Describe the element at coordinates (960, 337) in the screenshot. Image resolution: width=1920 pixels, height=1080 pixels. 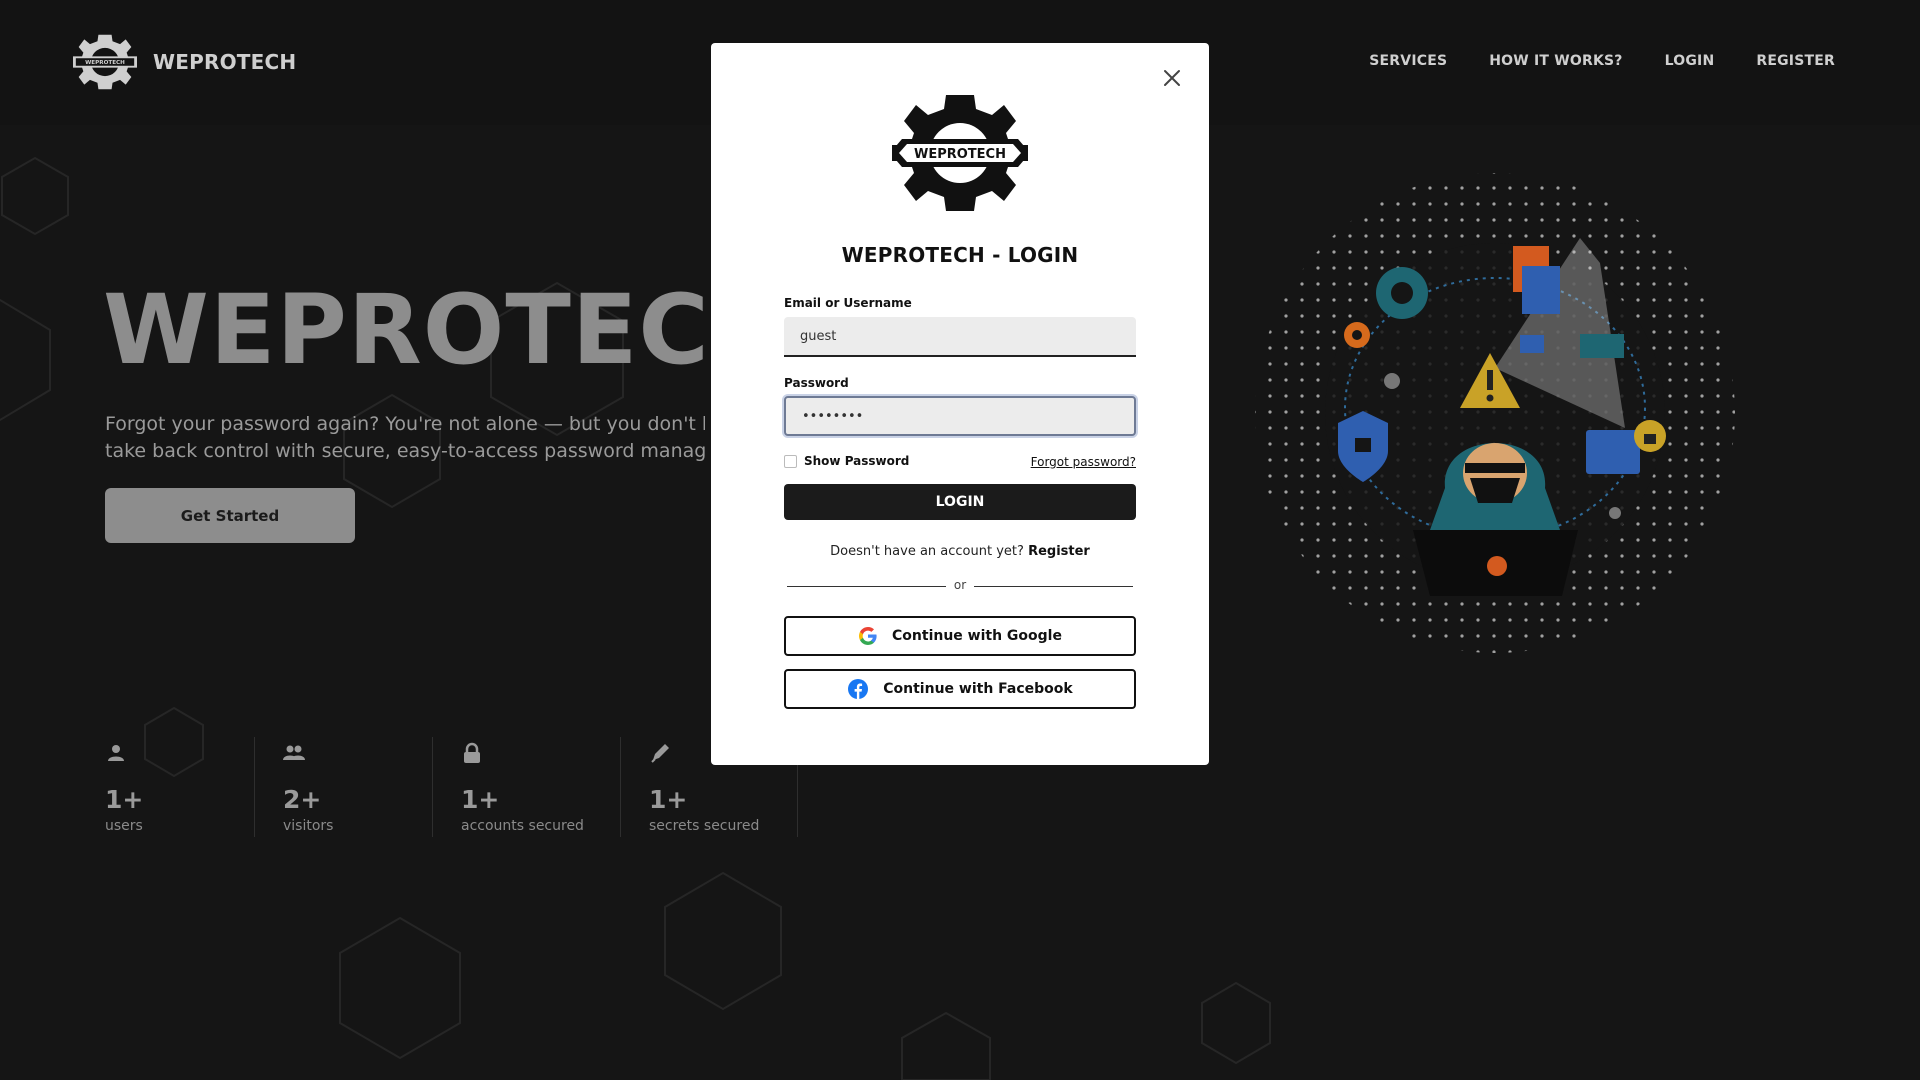
I see `email-input: guest` at that location.